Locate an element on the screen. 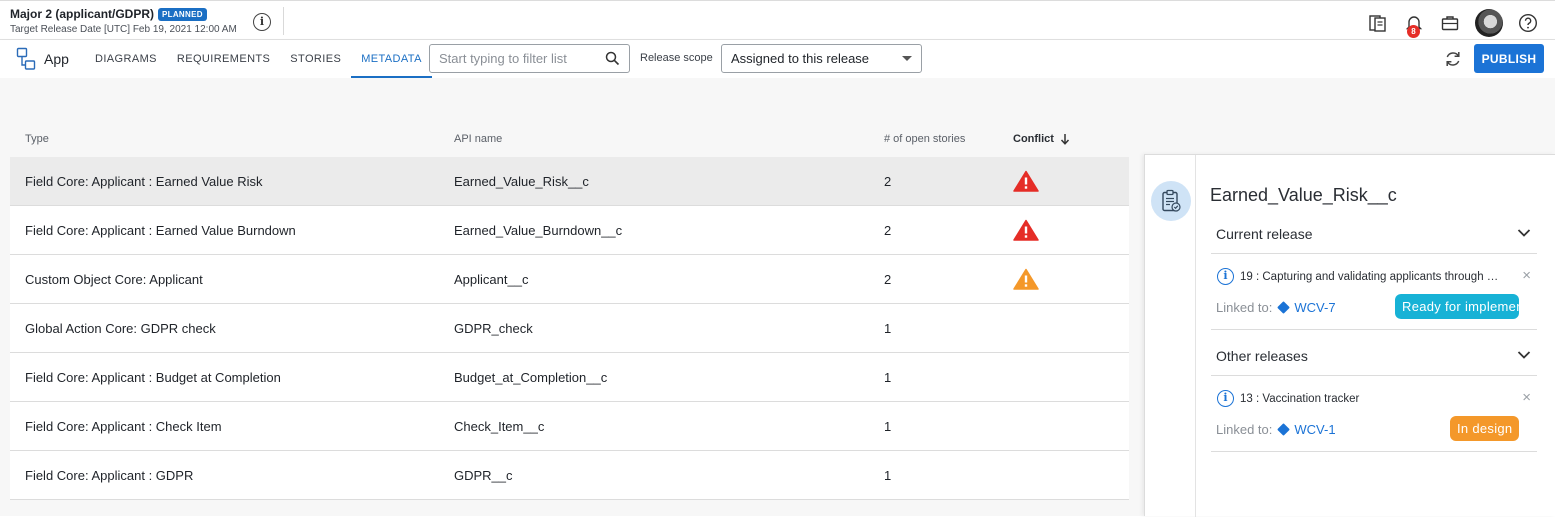 The image size is (1555, 517). cell-api-name: GDPR_check is located at coordinates (493, 328).